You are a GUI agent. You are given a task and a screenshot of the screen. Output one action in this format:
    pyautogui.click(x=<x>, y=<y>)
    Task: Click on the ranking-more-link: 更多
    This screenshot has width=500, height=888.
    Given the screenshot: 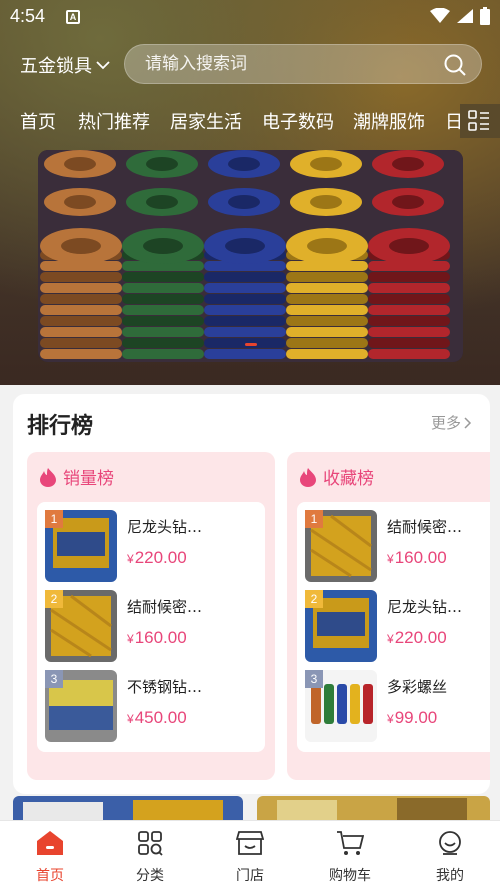 What is the action you would take?
    pyautogui.click(x=451, y=422)
    